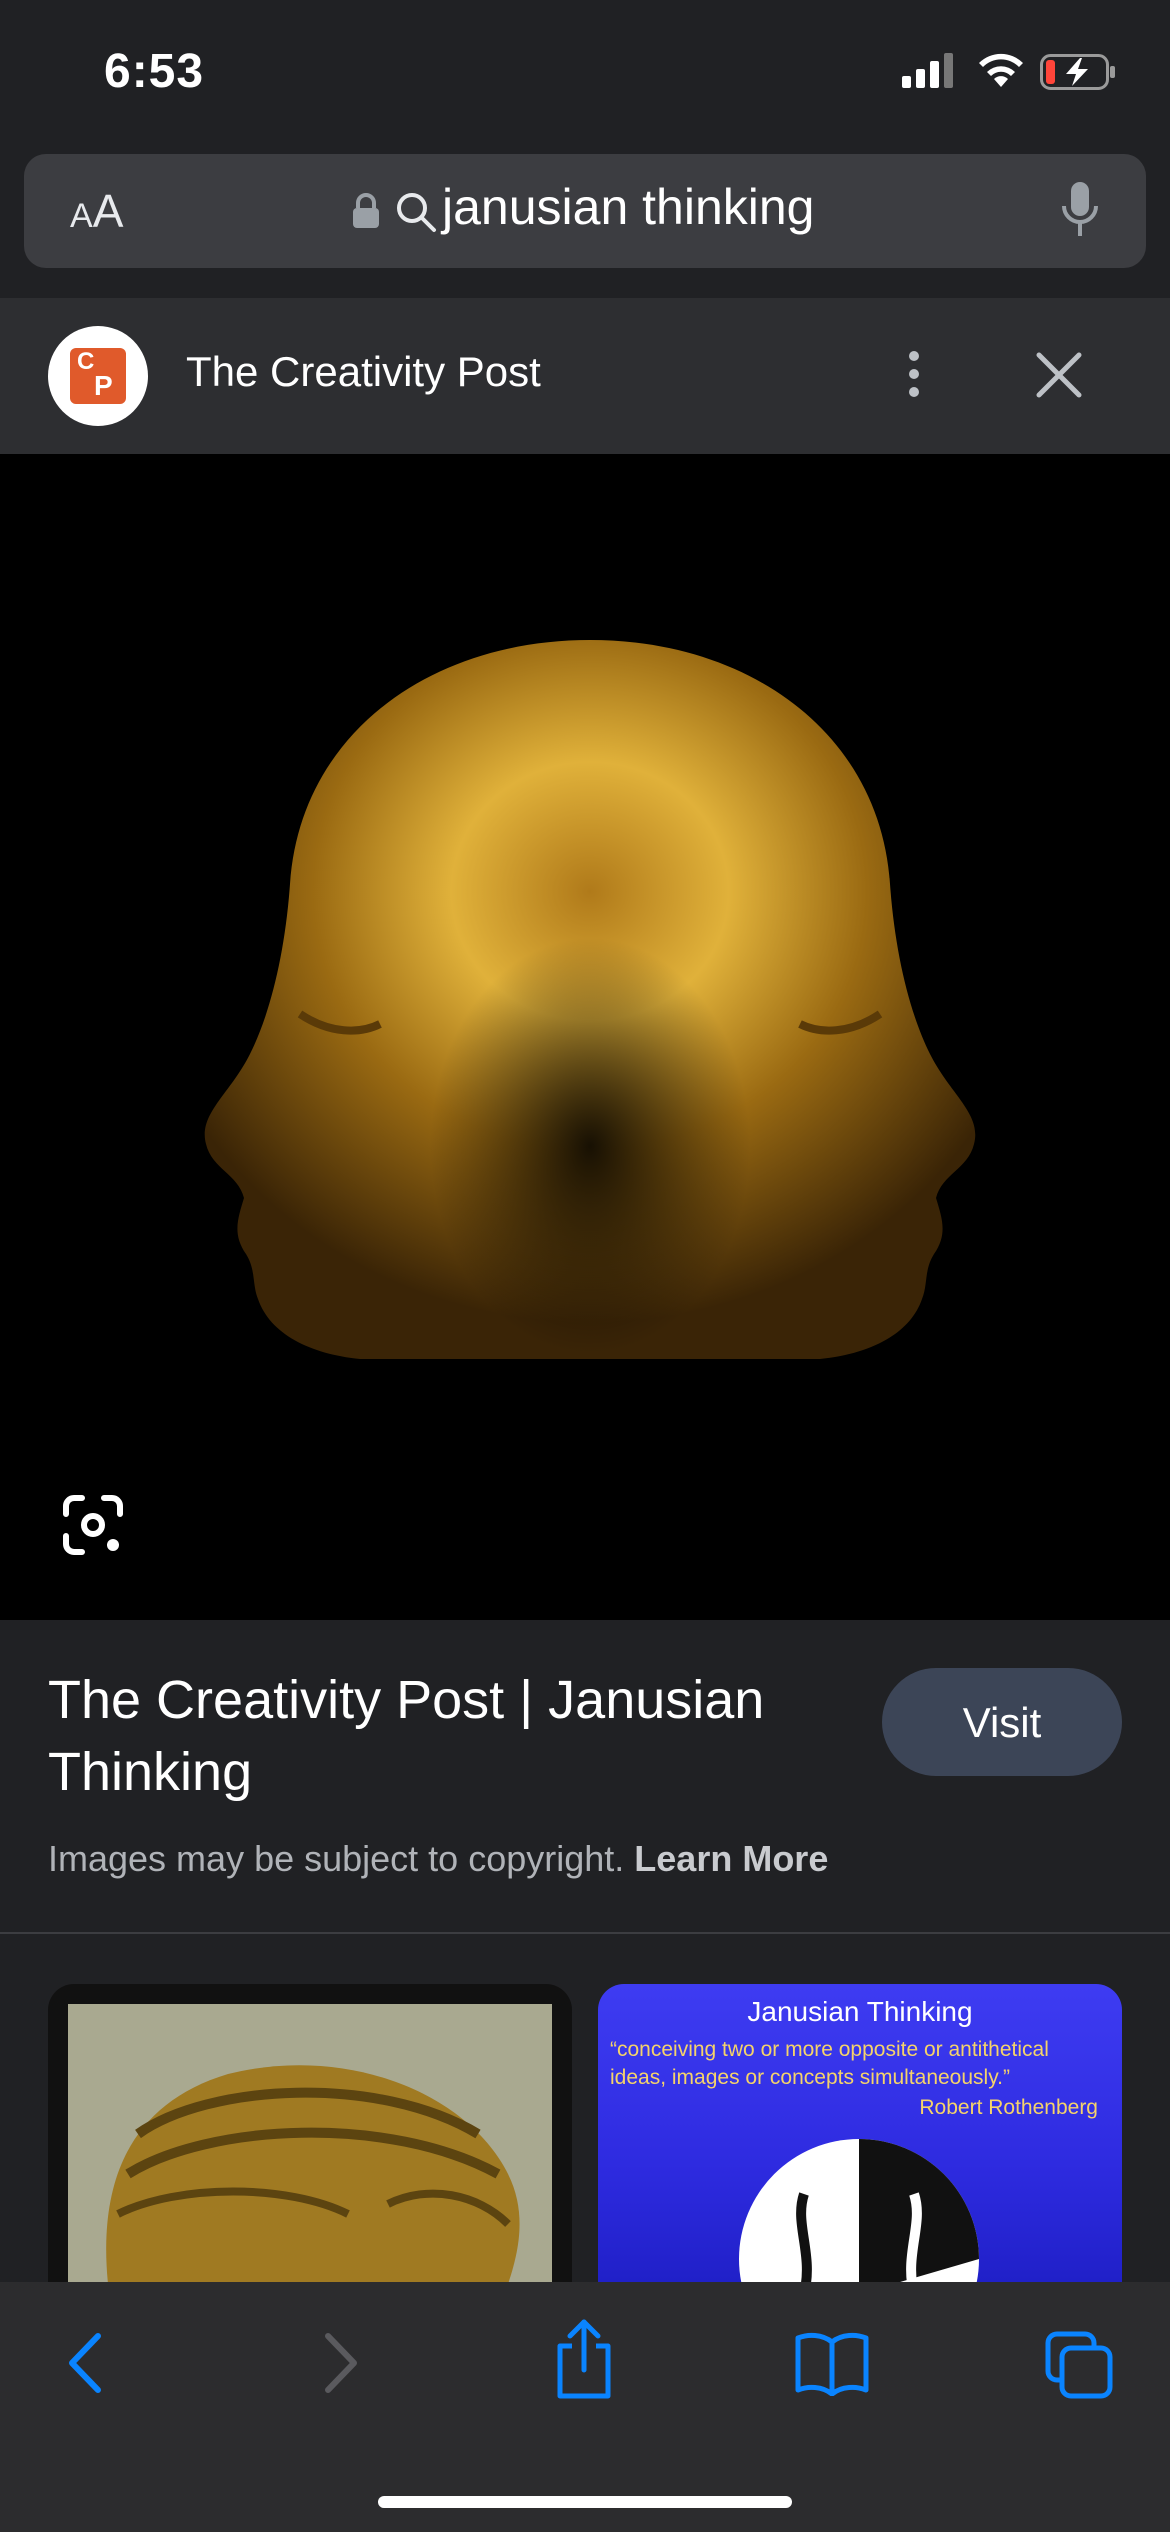  I want to click on battery-charging-icon, so click(1077, 72).